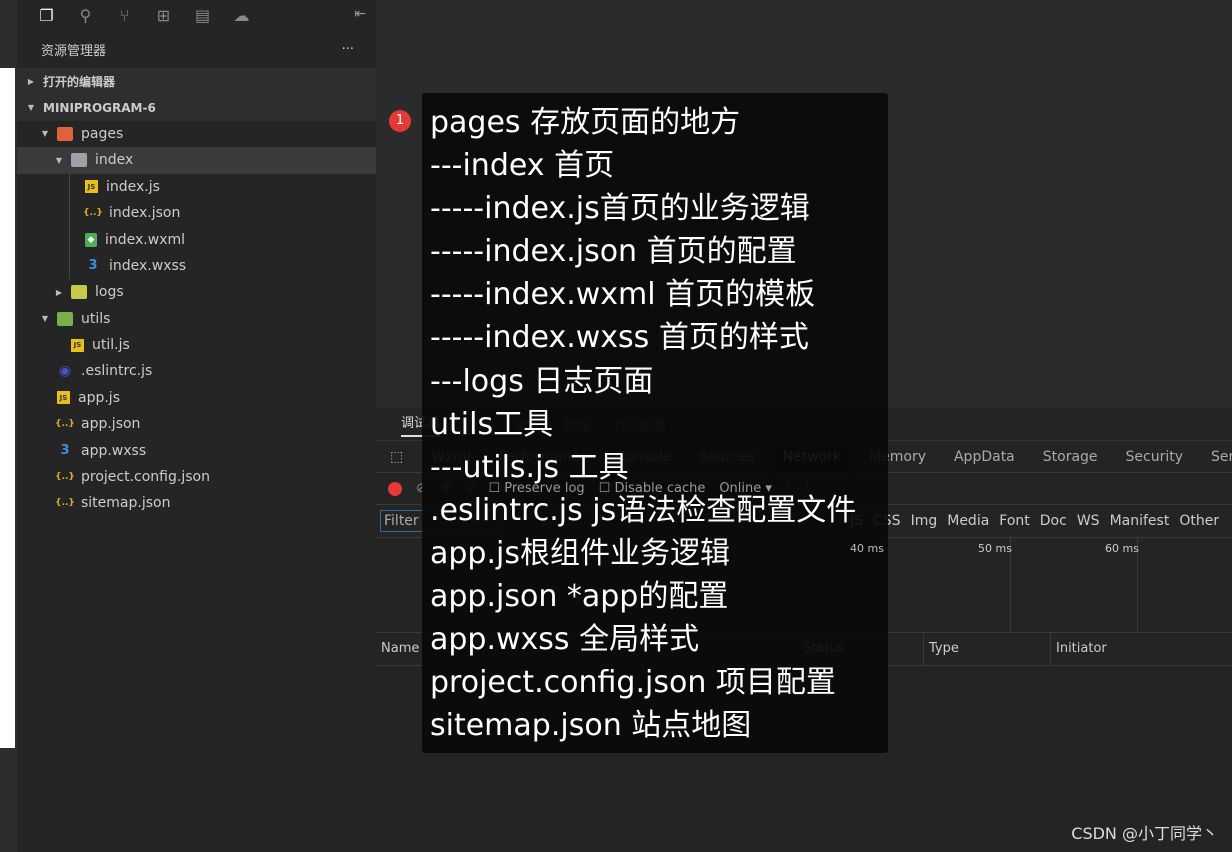  I want to click on explorer-title: 资源管理器, so click(74, 51).